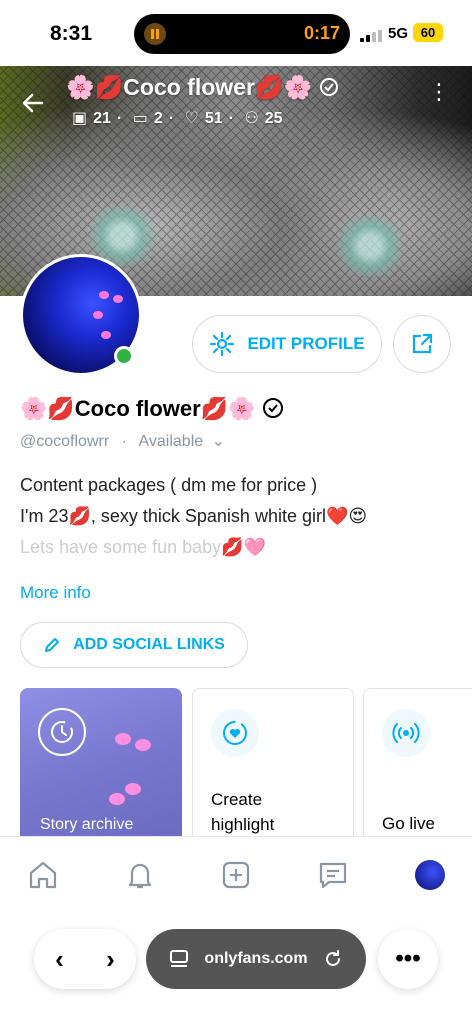 This screenshot has width=472, height=1024. Describe the element at coordinates (242, 811) in the screenshot. I see `create-highlight-label: Create highlight` at that location.